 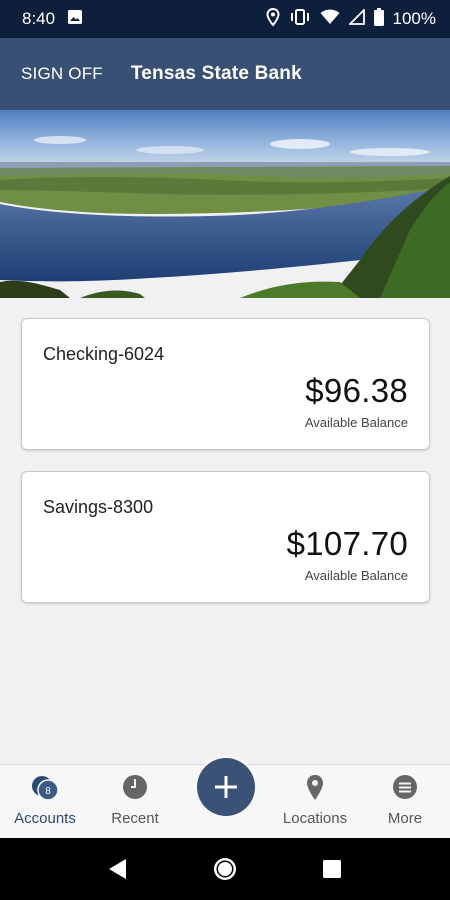 I want to click on account-balance: $96.38, so click(x=356, y=390).